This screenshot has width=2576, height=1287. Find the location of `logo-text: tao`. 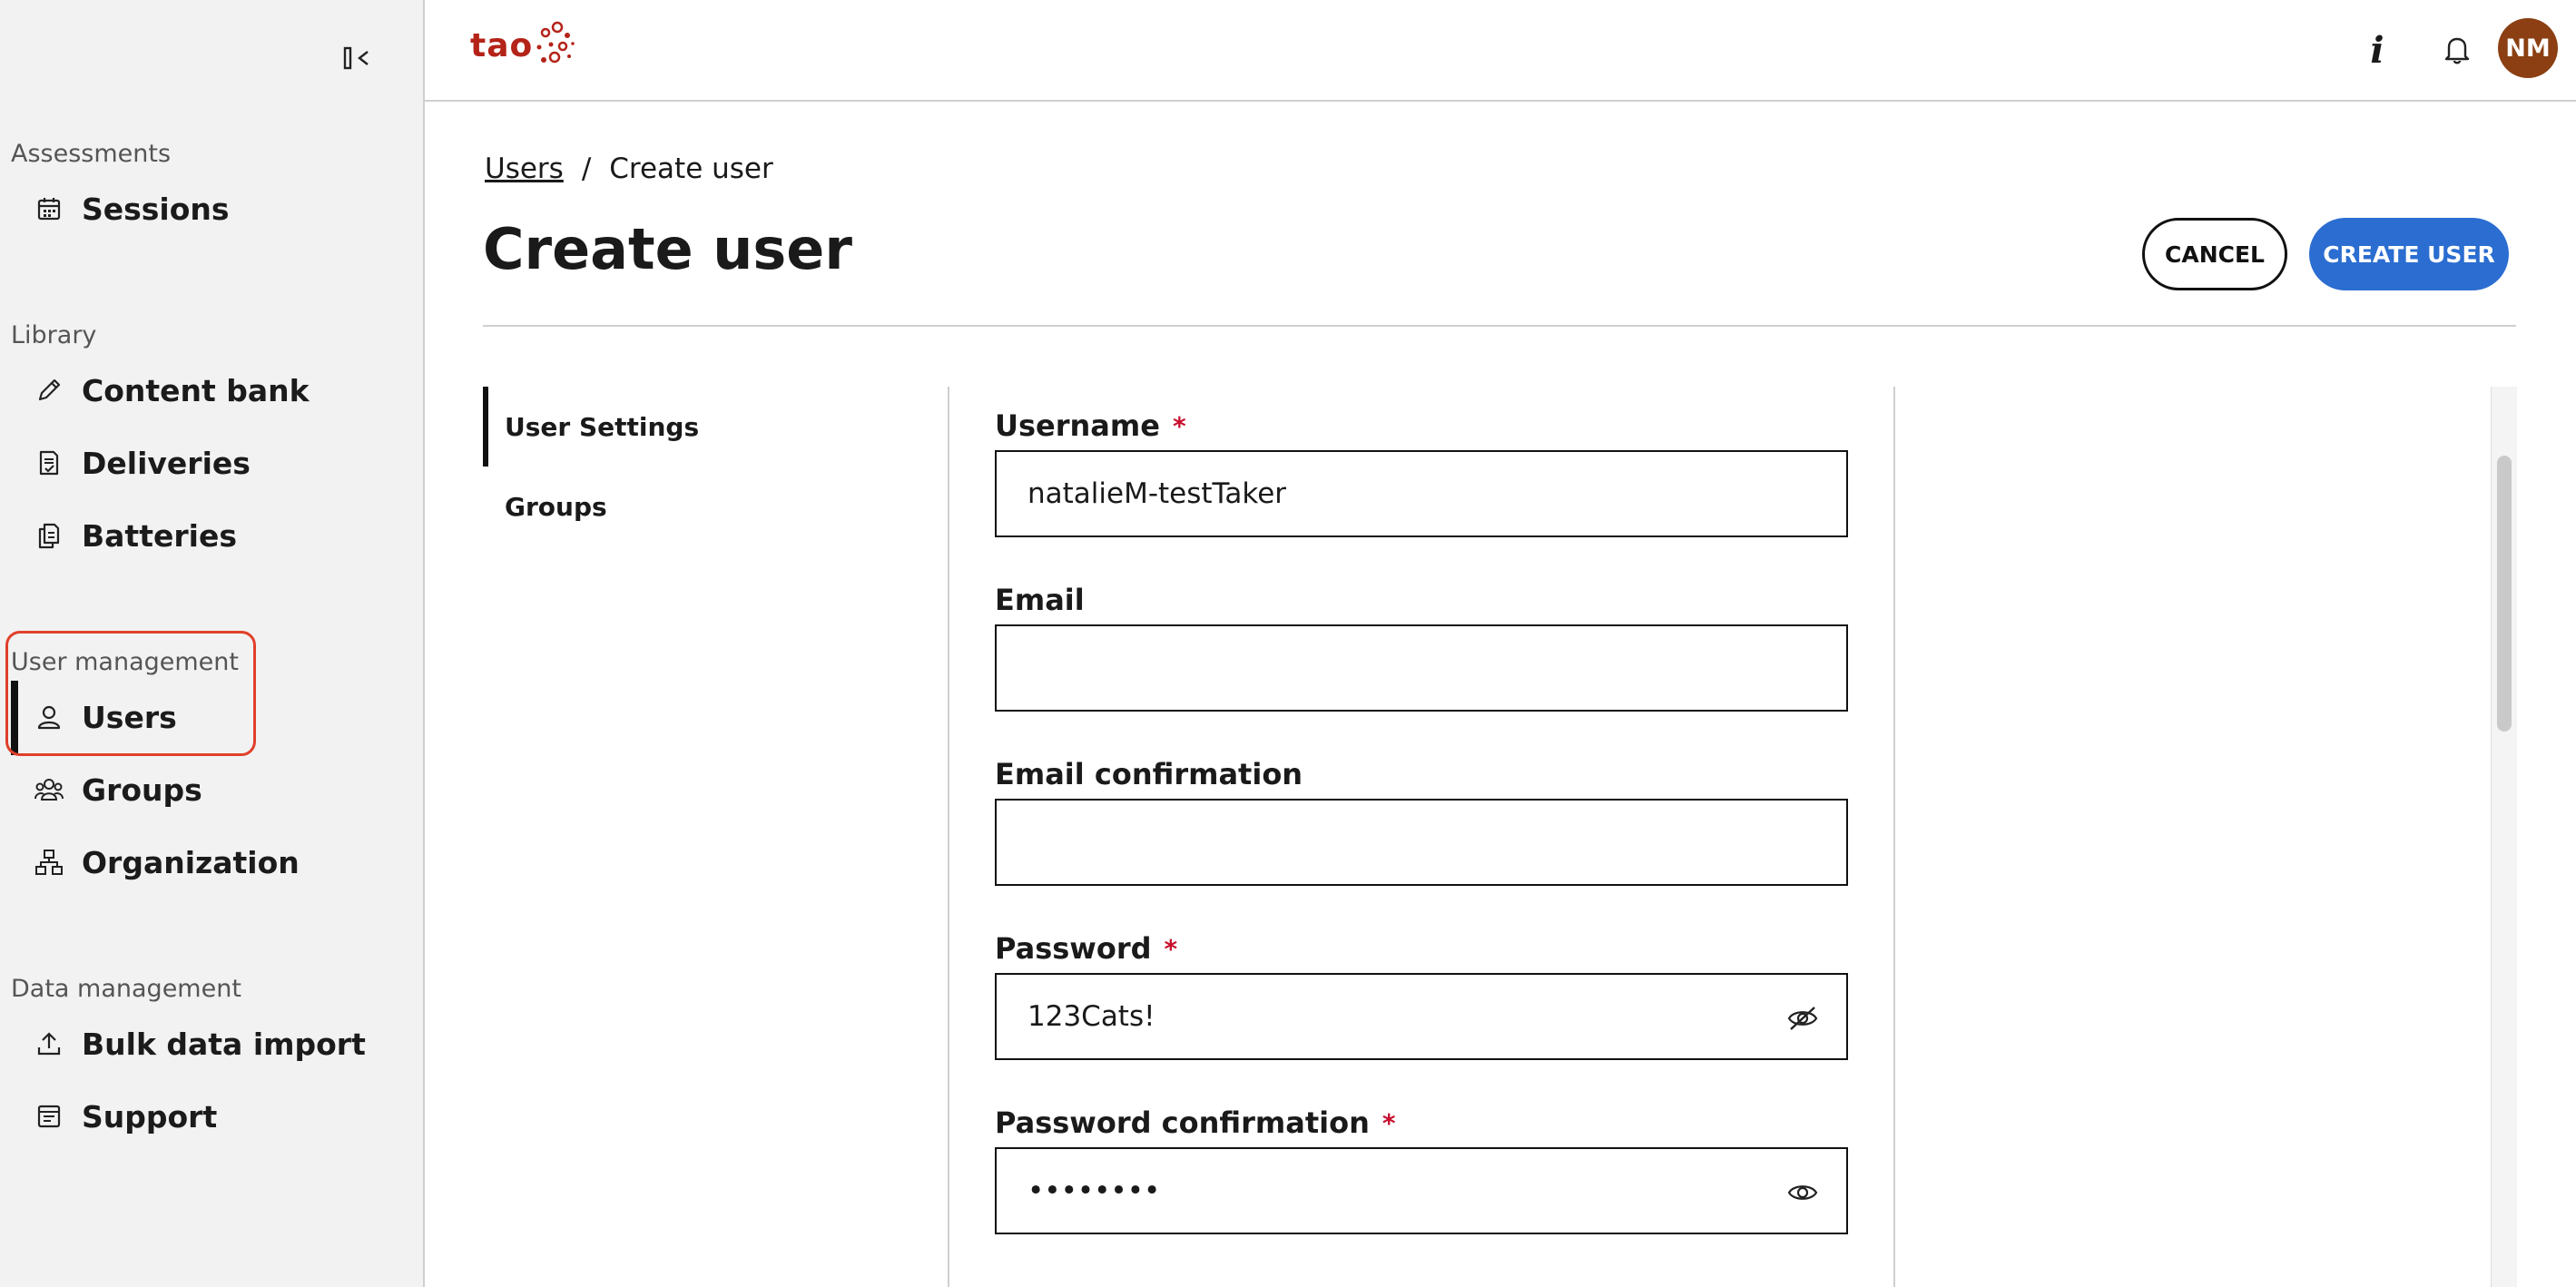

logo-text: tao is located at coordinates (502, 45).